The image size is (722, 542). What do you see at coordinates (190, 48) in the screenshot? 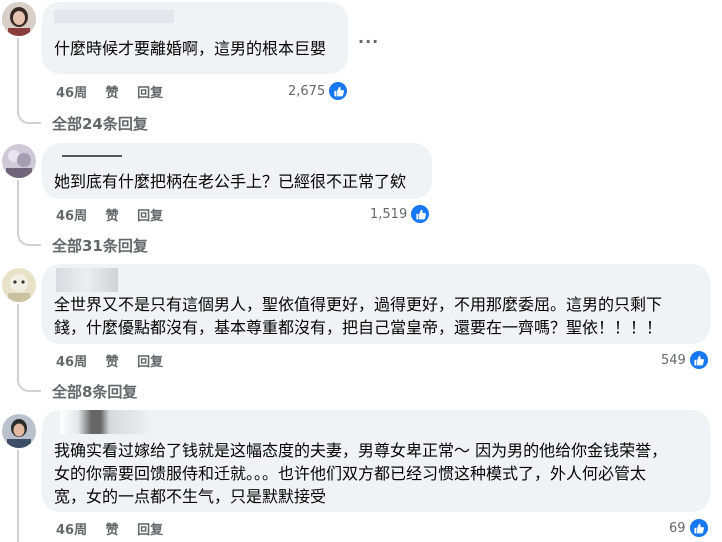
I see `comment-text-line: 什麼時候才要離婚啊，這男的根本巨嬰` at bounding box center [190, 48].